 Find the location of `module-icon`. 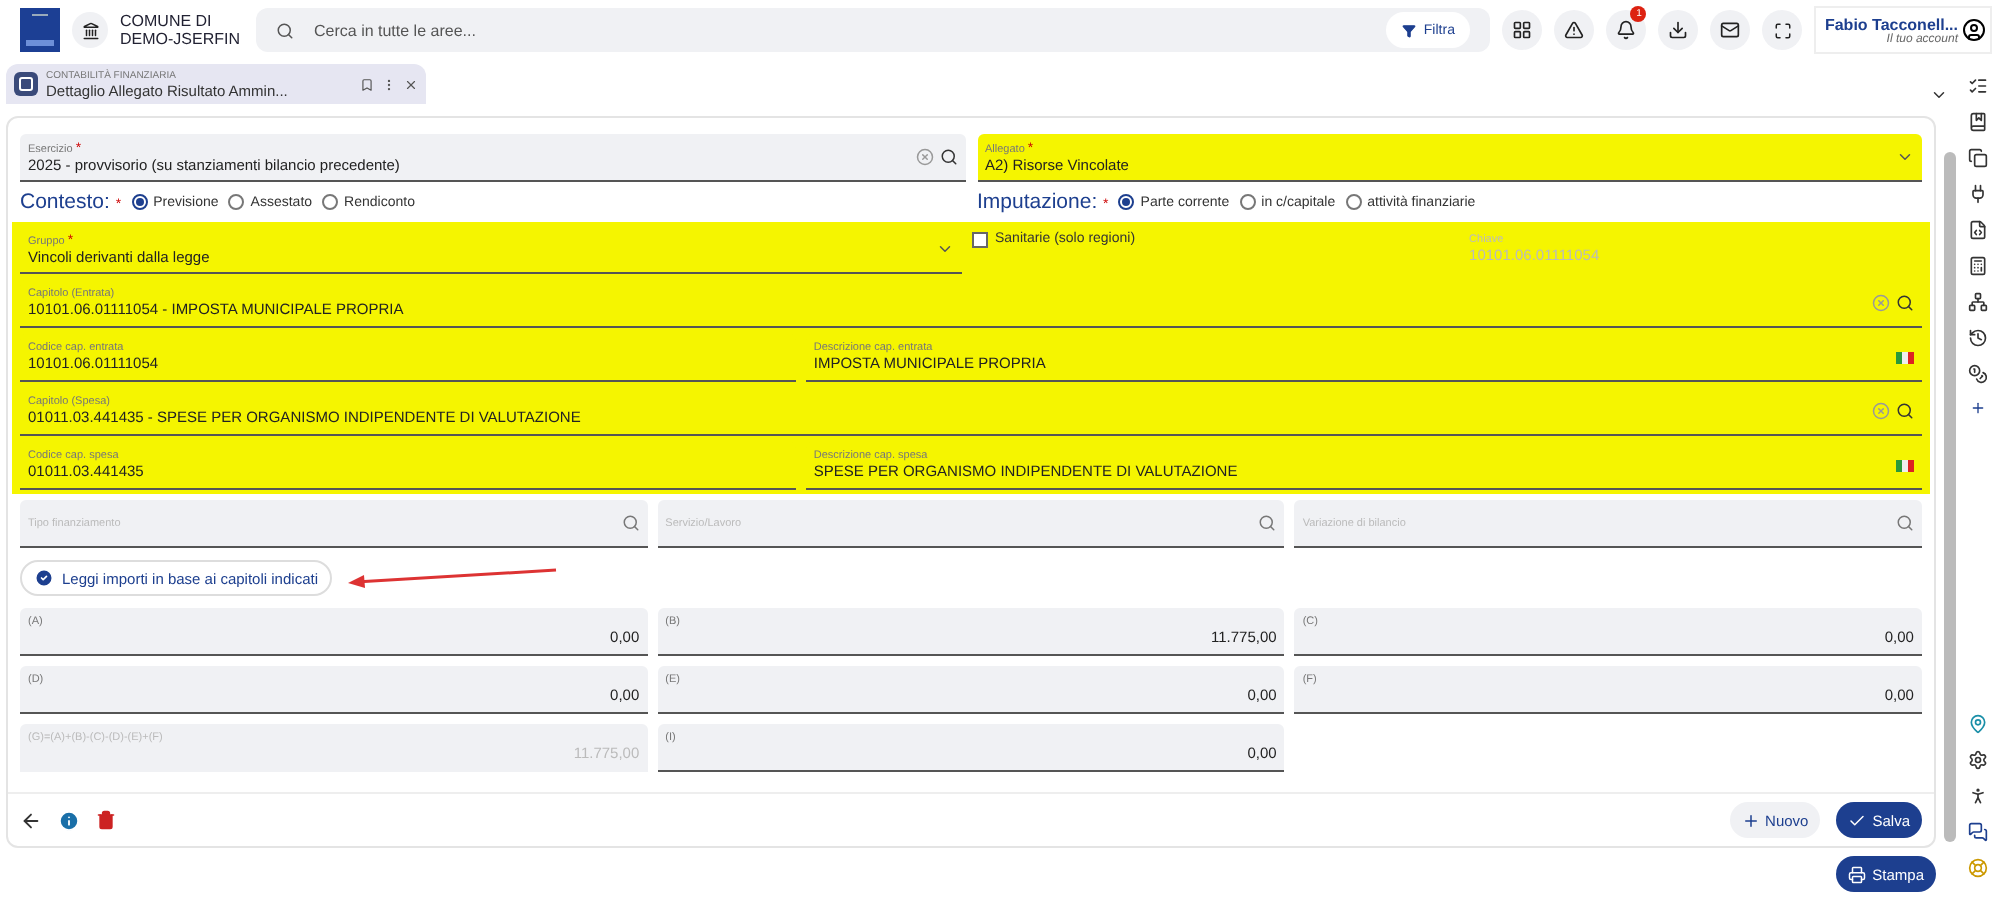

module-icon is located at coordinates (26, 84).